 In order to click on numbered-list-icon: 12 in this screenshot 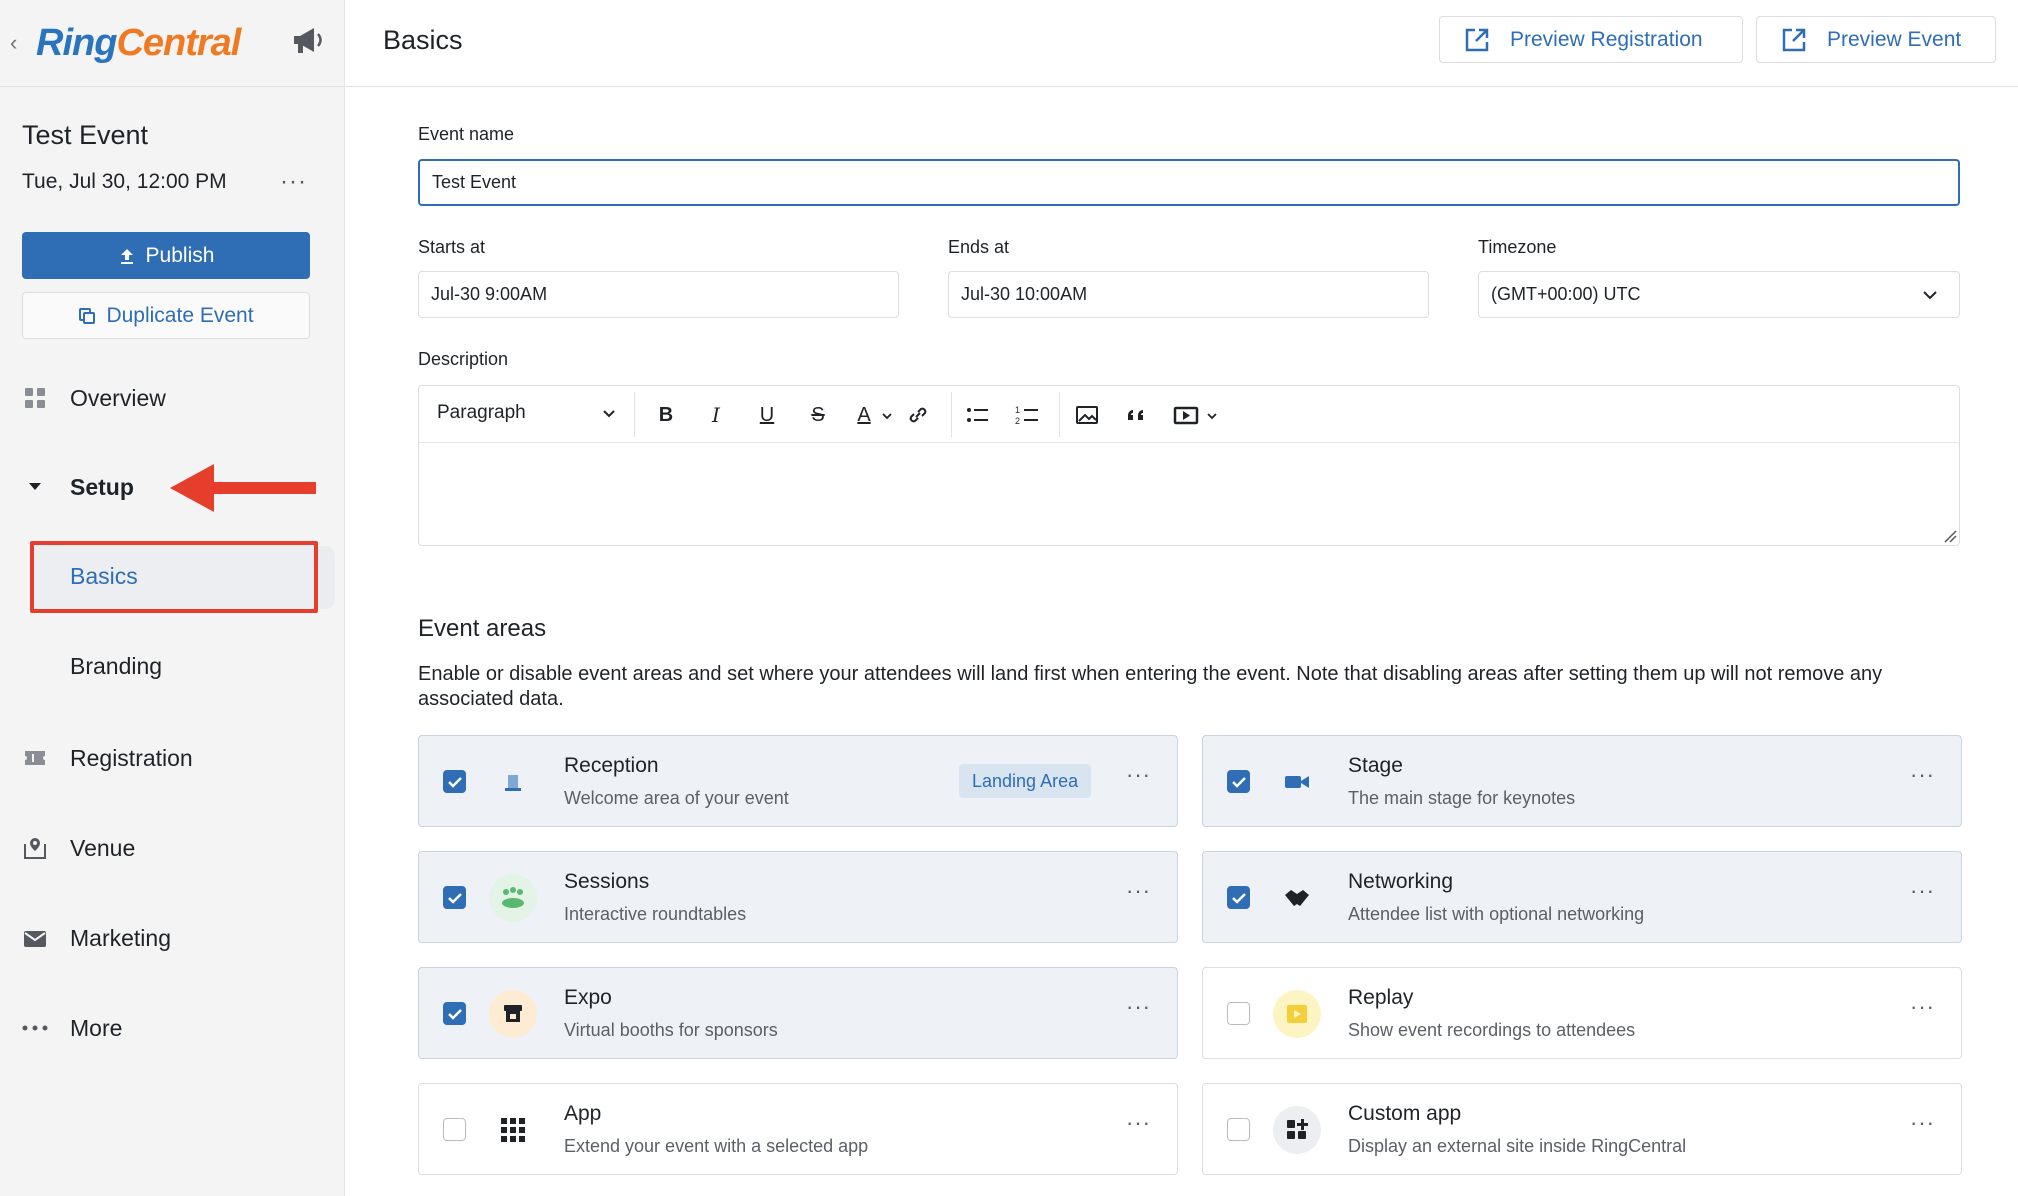, I will do `click(1028, 415)`.